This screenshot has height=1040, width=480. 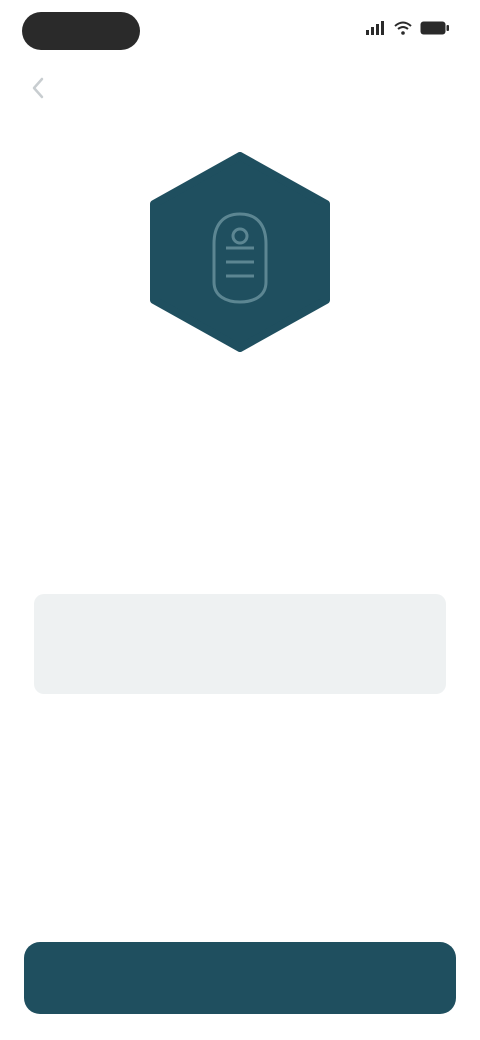 I want to click on status-bar, so click(x=240, y=32).